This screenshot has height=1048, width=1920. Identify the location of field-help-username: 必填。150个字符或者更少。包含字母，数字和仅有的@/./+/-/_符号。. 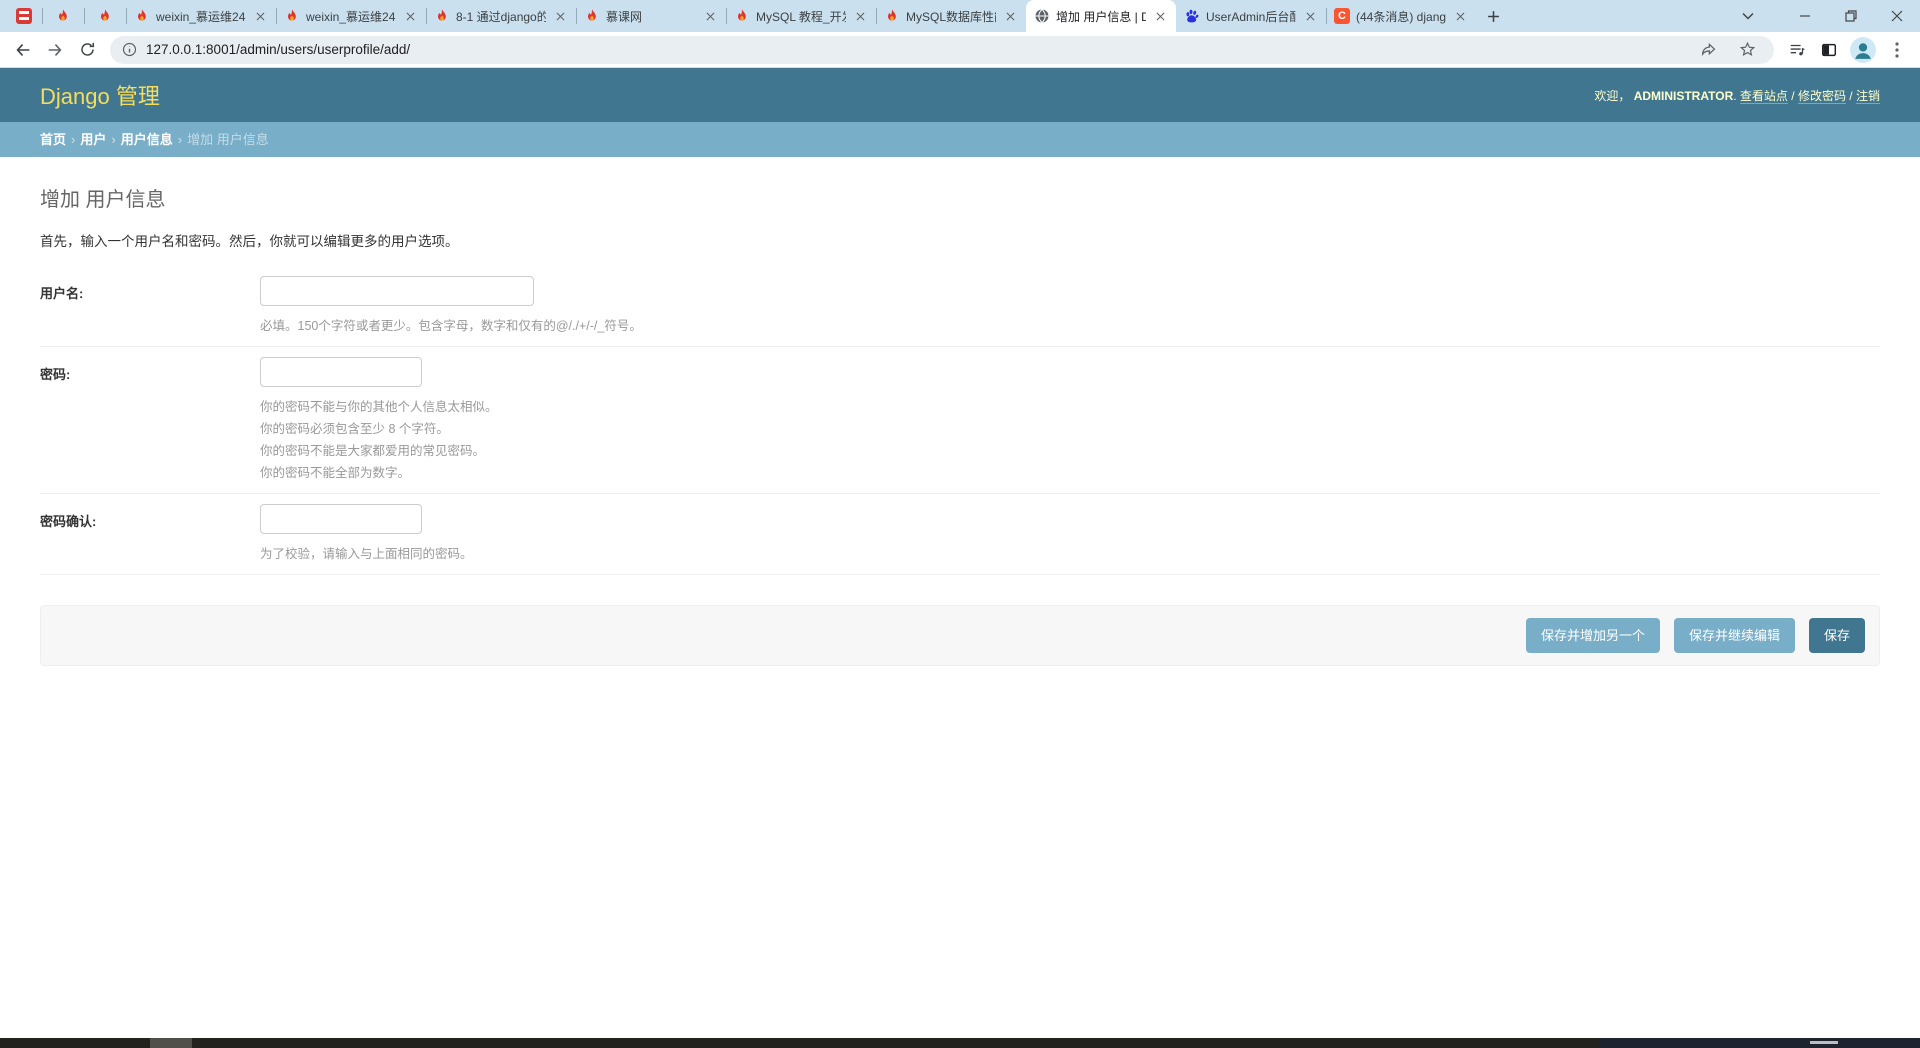
(451, 326).